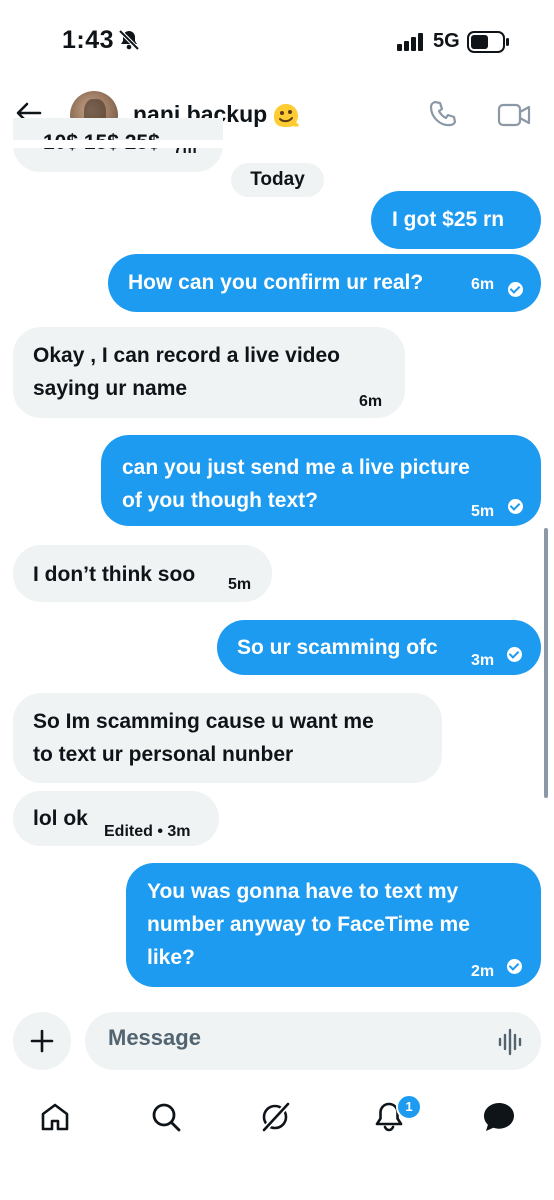 The image size is (554, 1200). Describe the element at coordinates (337, 647) in the screenshot. I see `message-text: So ur scamming ofc` at that location.